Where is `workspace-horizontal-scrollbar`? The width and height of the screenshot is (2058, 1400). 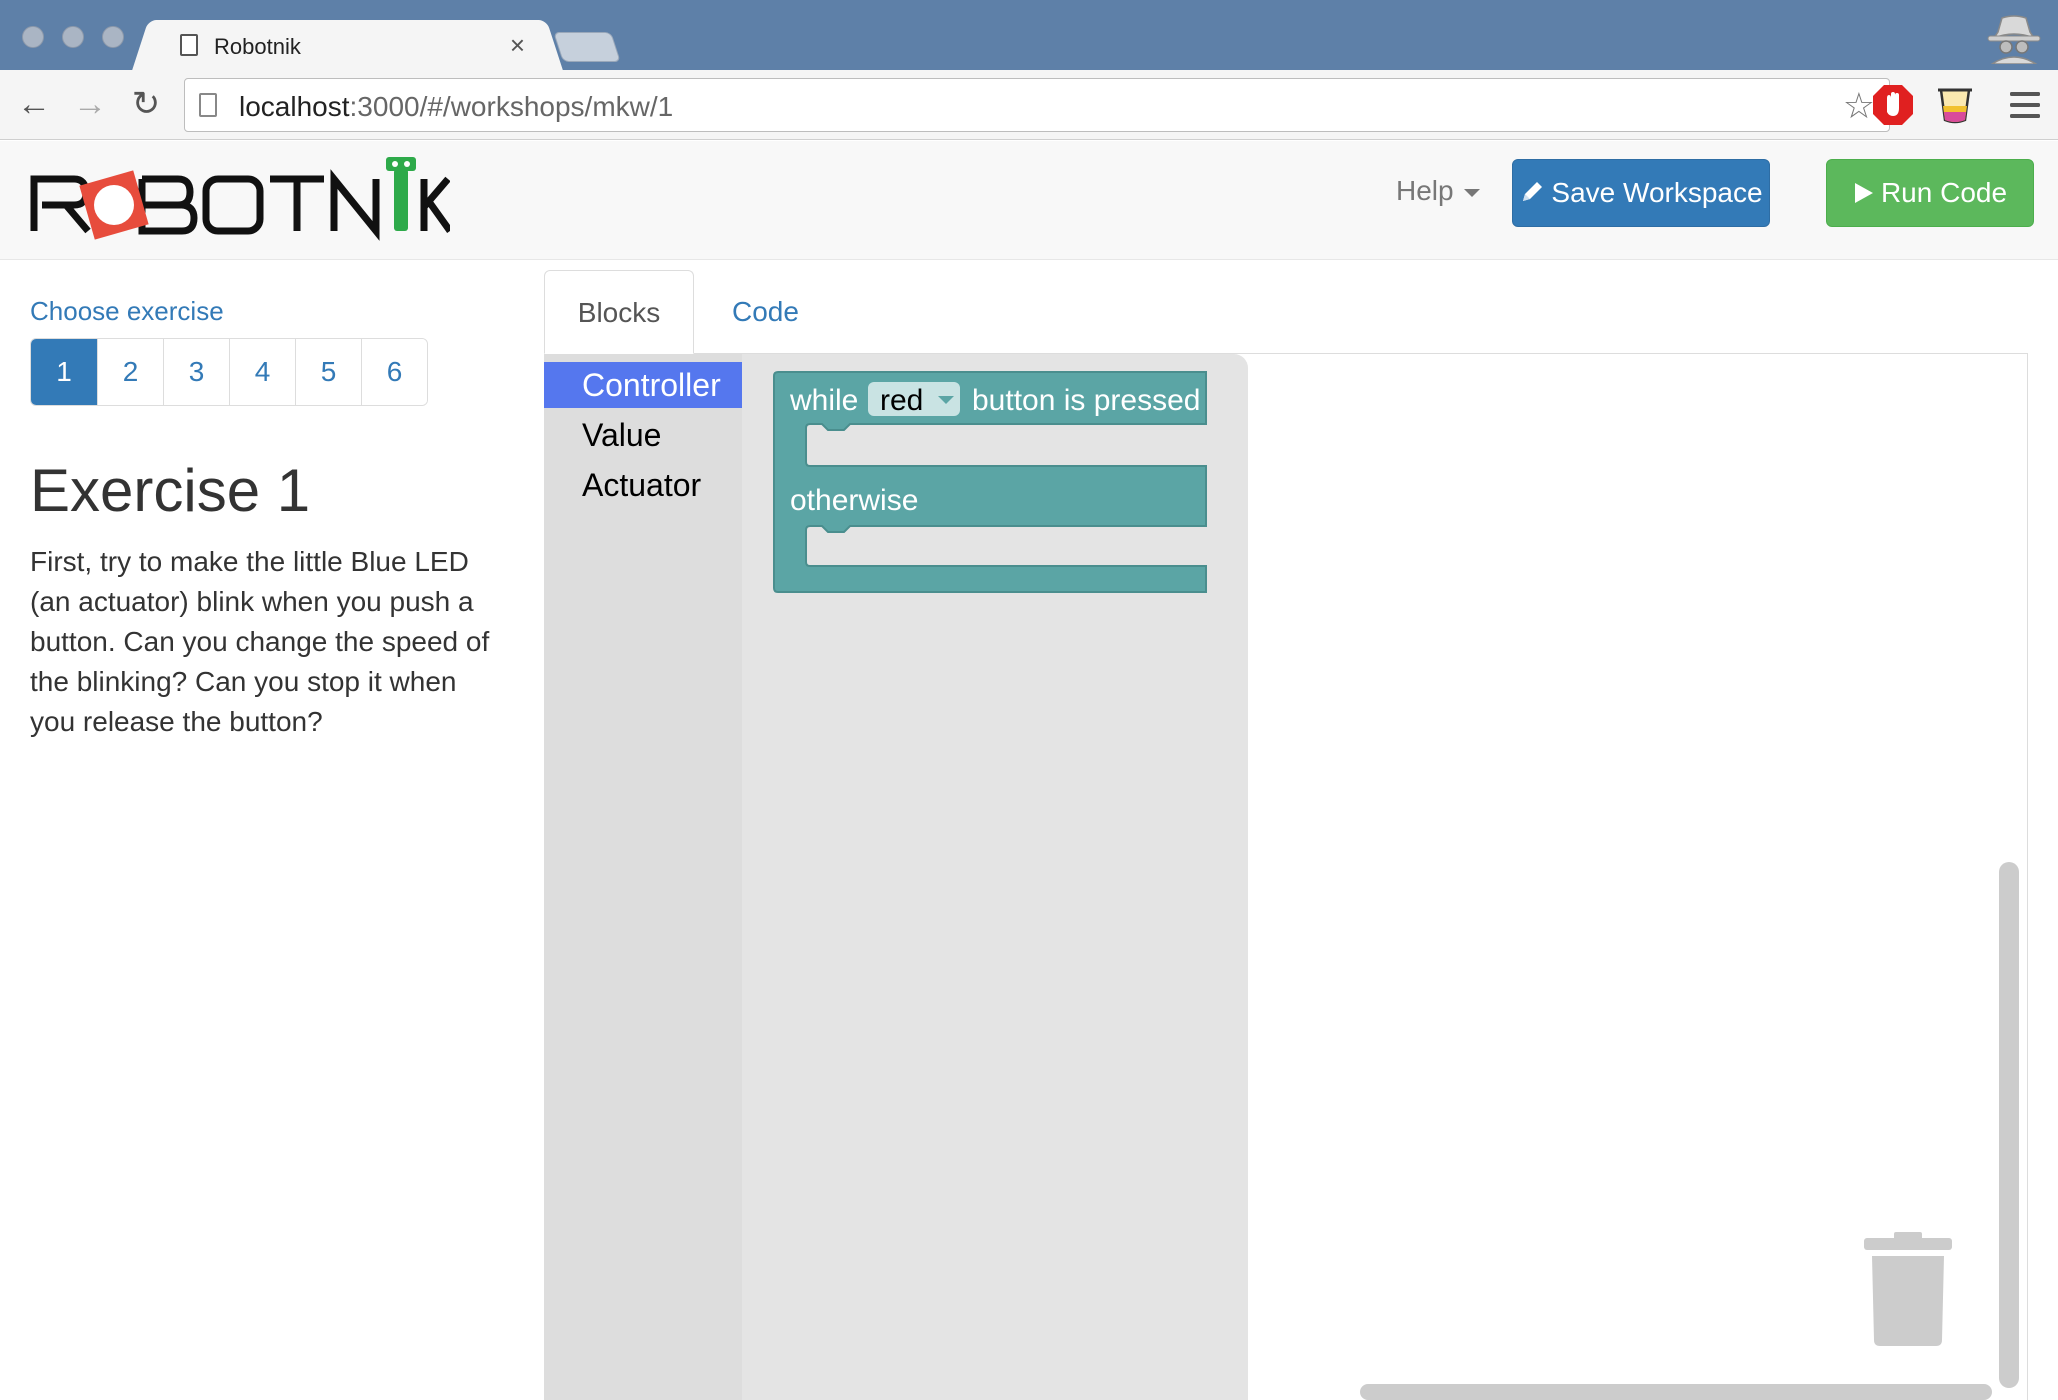
workspace-horizontal-scrollbar is located at coordinates (1676, 1392).